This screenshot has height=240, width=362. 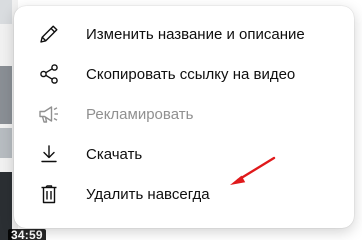 What do you see at coordinates (191, 74) in the screenshot?
I see `menu-item-label: Скопировать ссылку на видео` at bounding box center [191, 74].